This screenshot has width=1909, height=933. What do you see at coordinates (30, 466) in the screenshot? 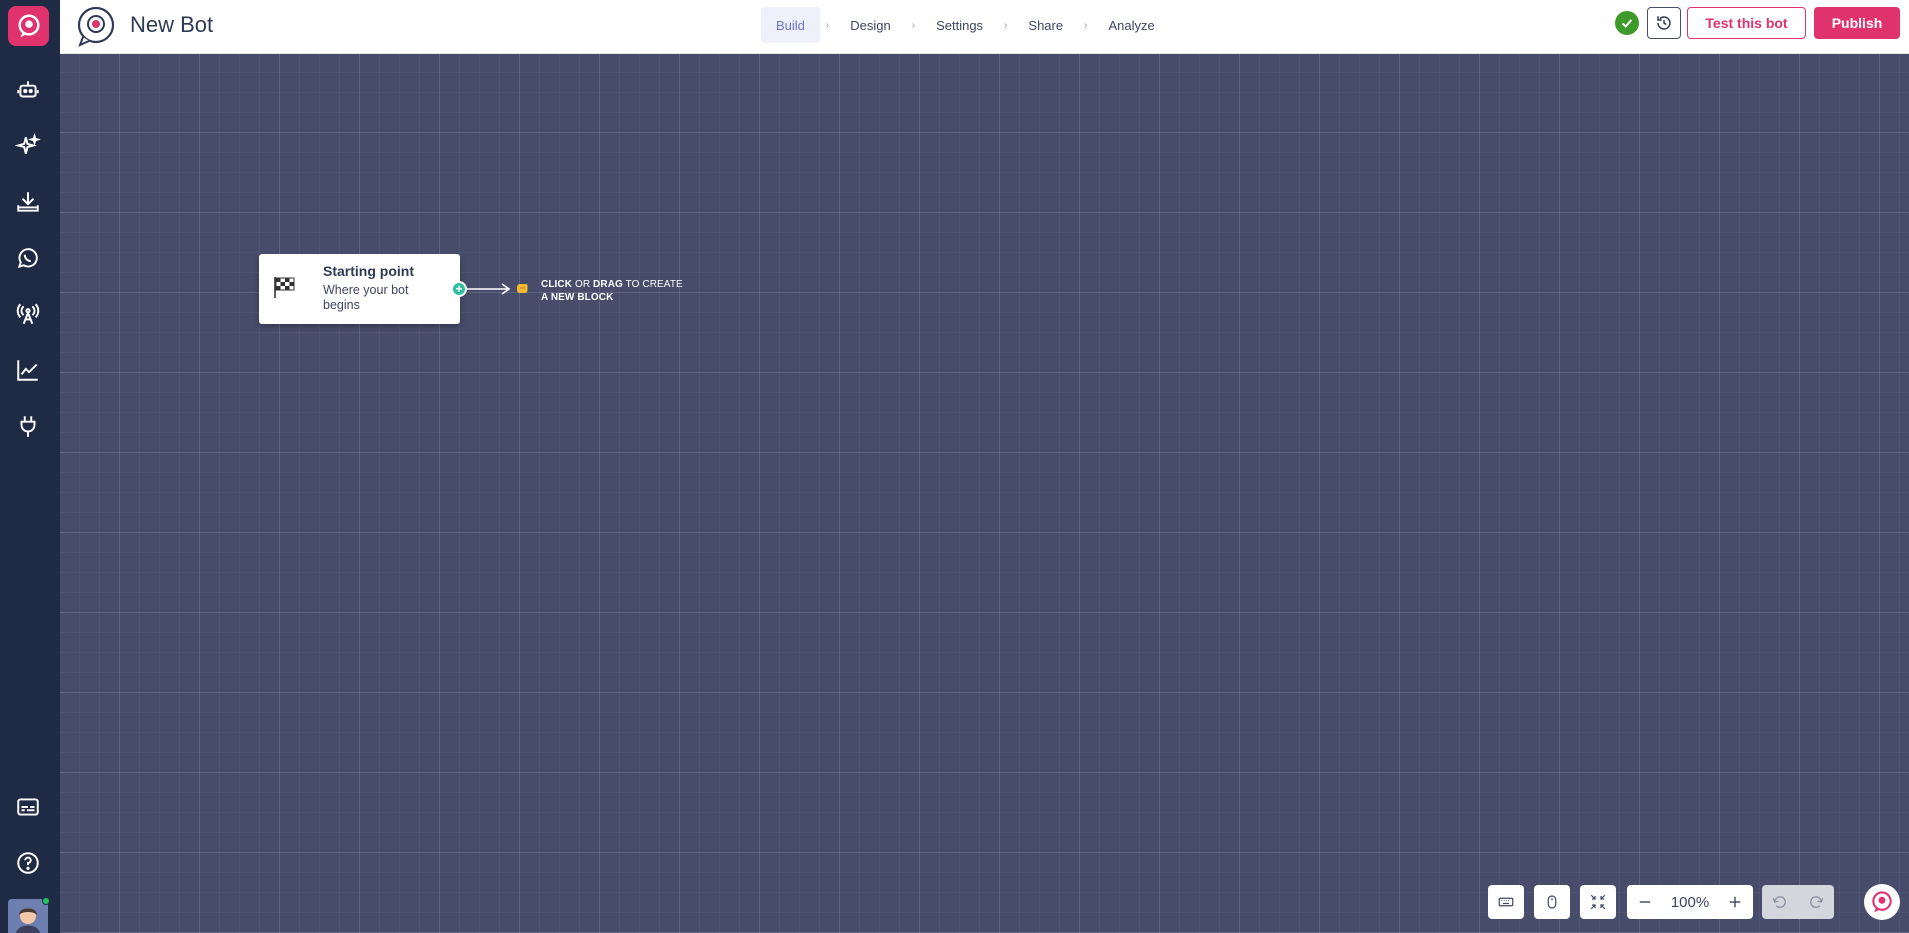
I see `sidebar` at bounding box center [30, 466].